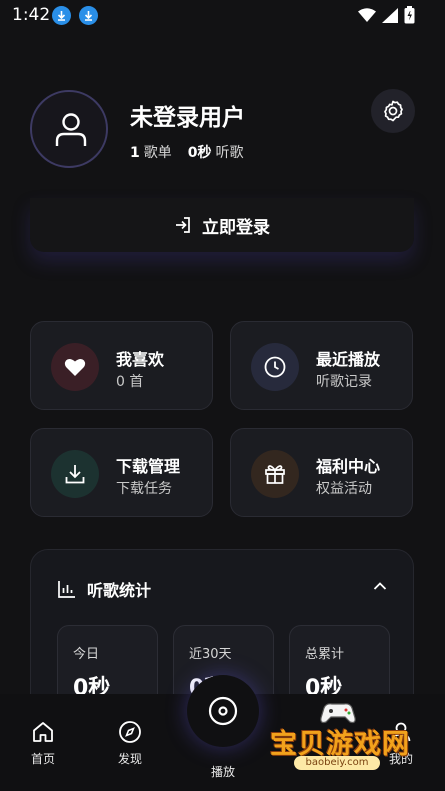 This screenshot has width=445, height=791. I want to click on stat-label: 近30天, so click(210, 654).